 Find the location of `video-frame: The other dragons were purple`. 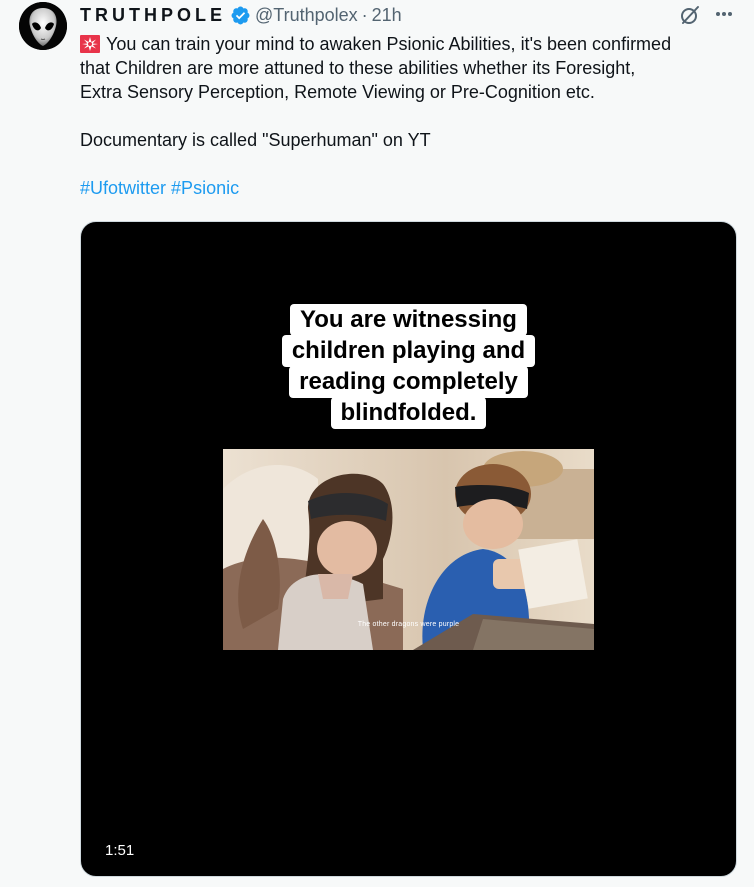

video-frame: The other dragons were purple is located at coordinates (408, 549).